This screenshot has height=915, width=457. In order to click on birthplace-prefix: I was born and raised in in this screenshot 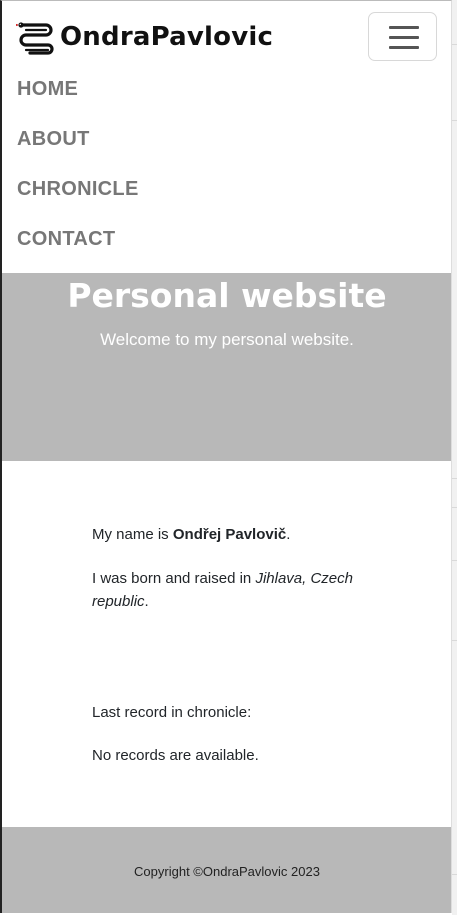, I will do `click(174, 578)`.